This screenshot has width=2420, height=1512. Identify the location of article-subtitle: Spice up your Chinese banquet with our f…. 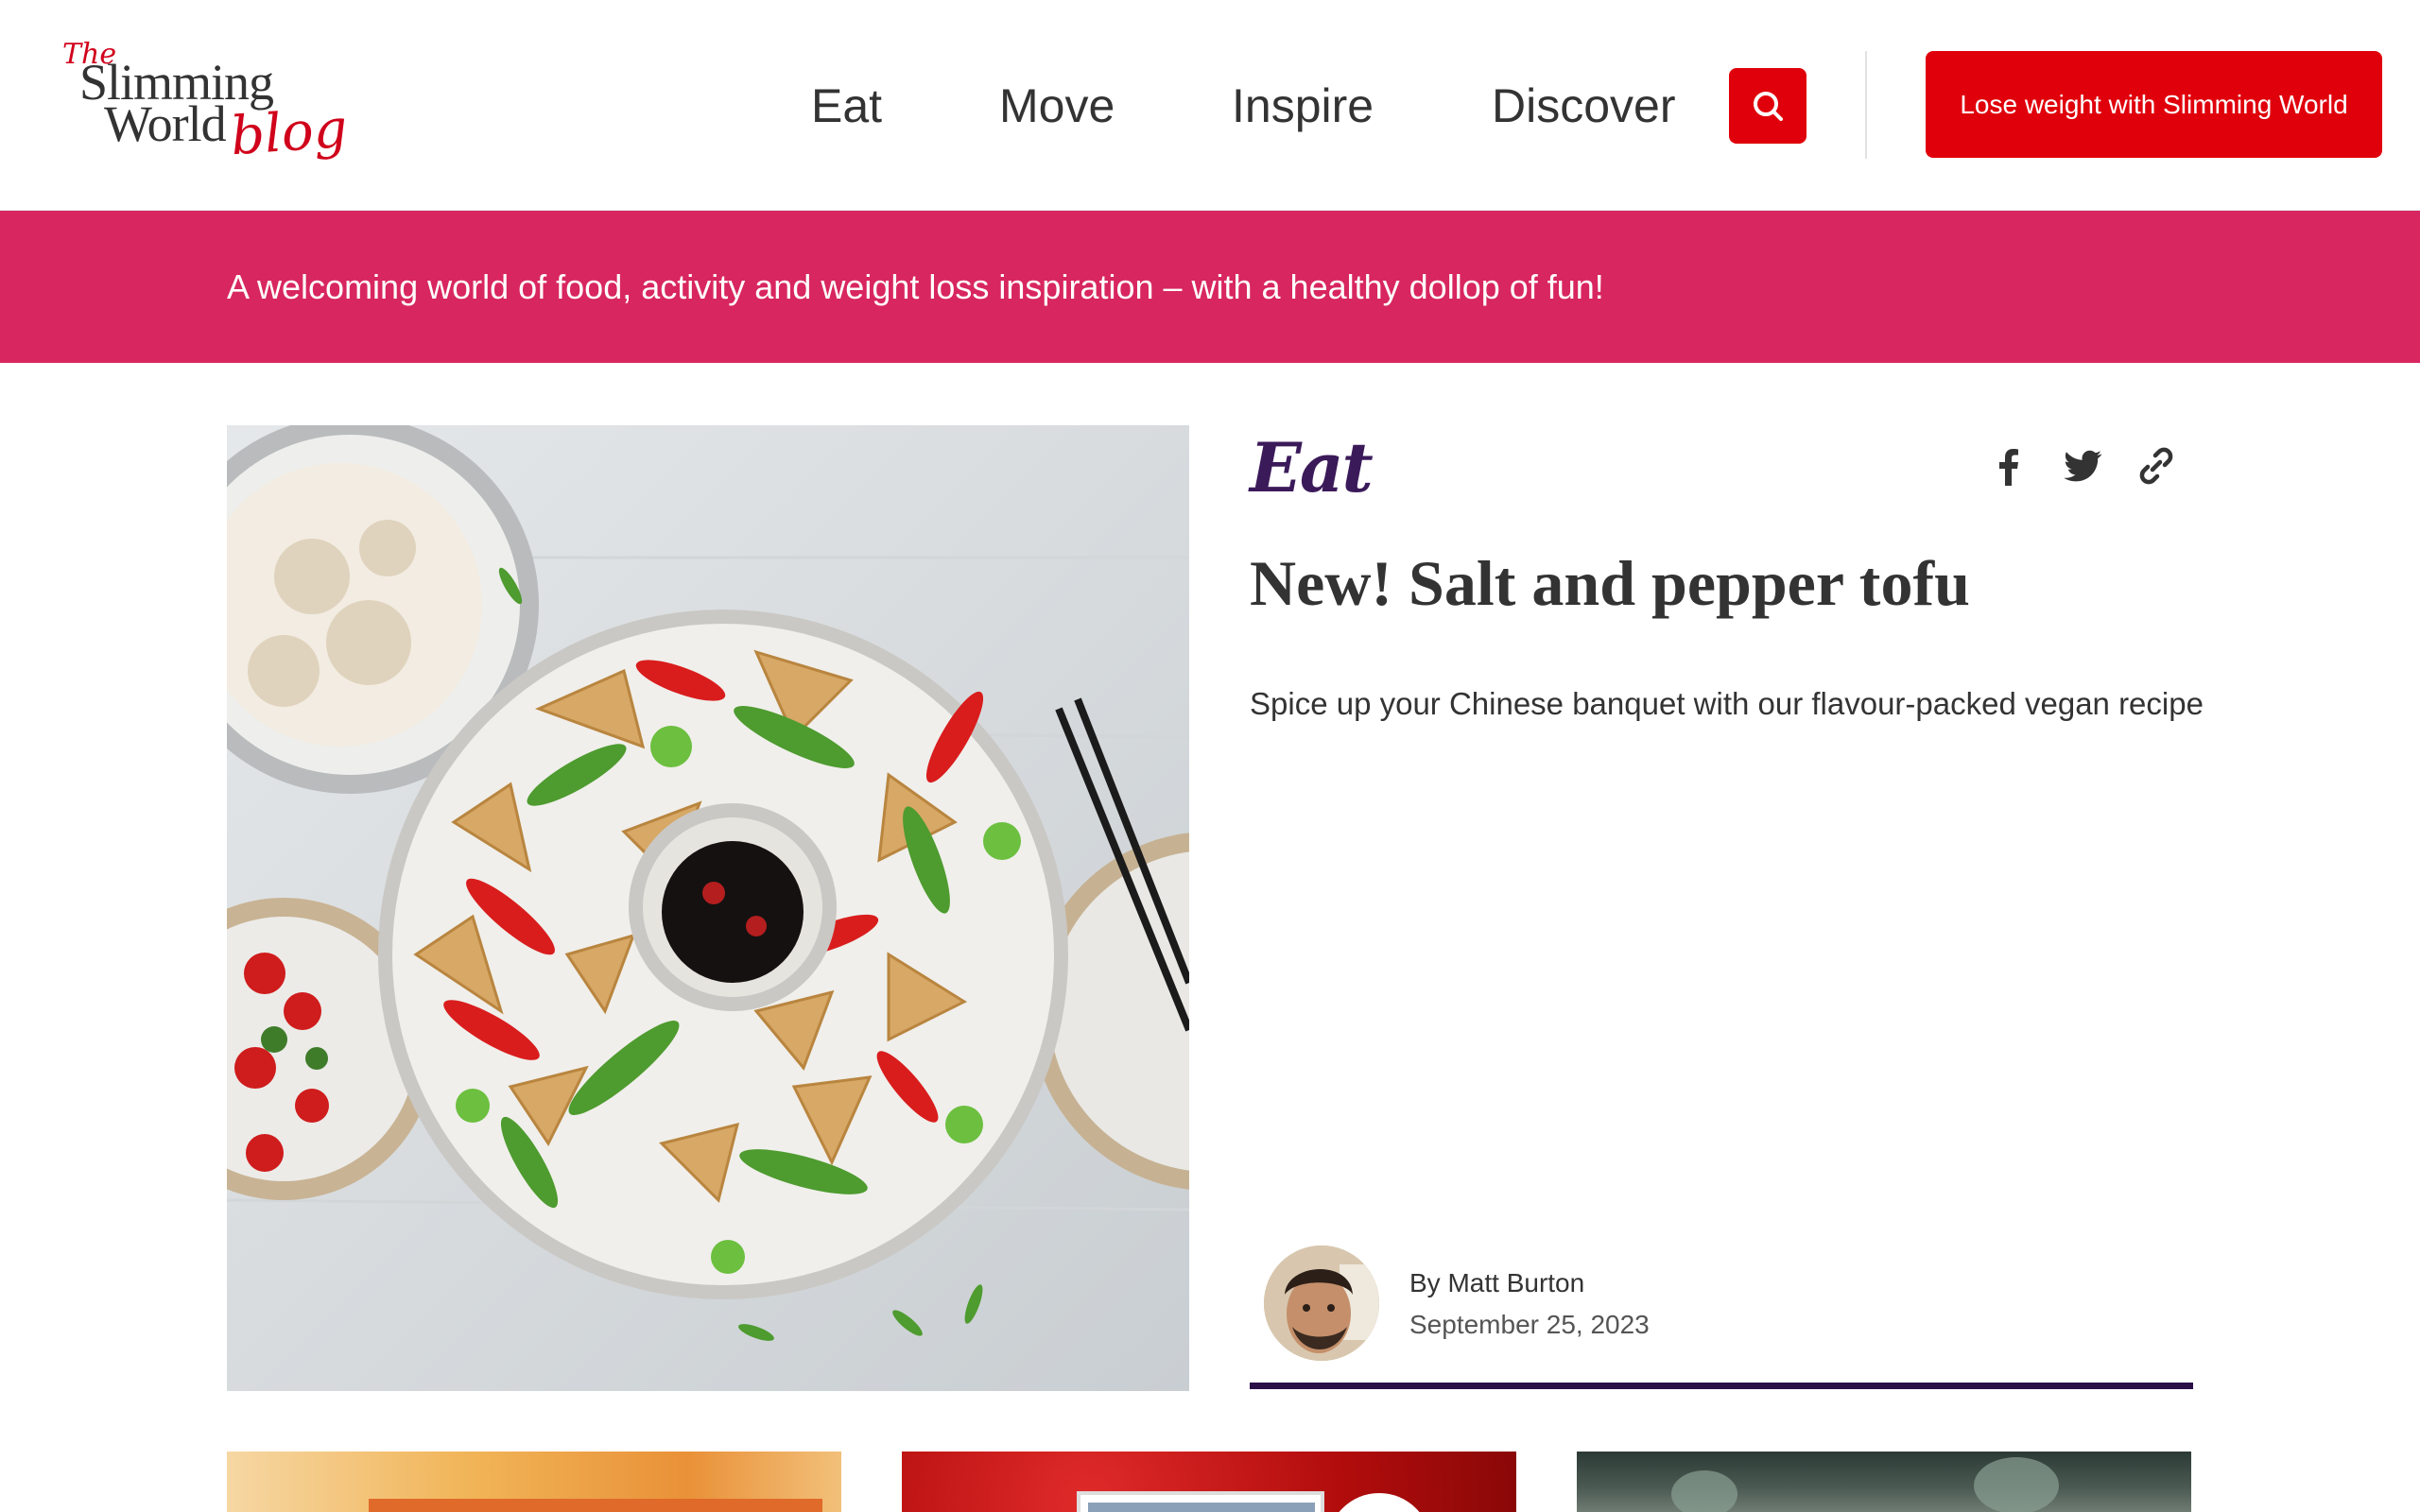
(1727, 703).